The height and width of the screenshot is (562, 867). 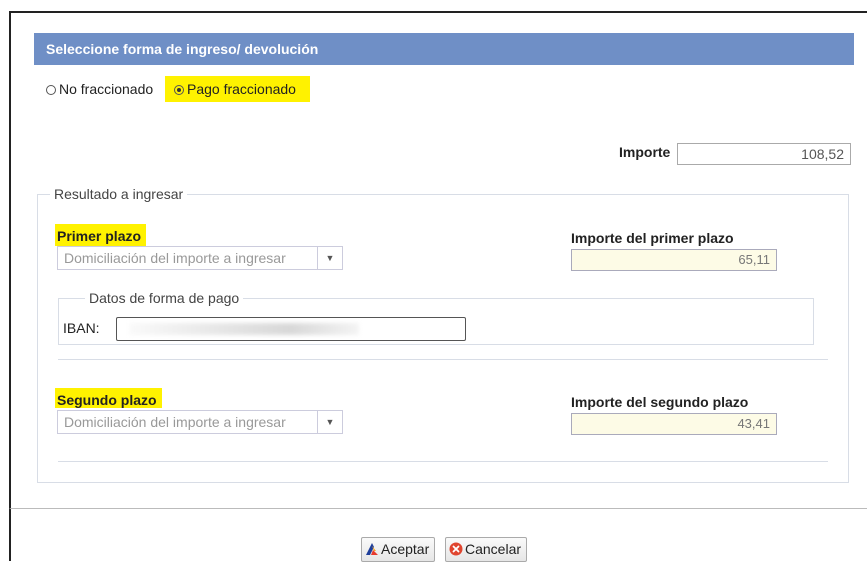 I want to click on cancel-x-icon, so click(x=456, y=549).